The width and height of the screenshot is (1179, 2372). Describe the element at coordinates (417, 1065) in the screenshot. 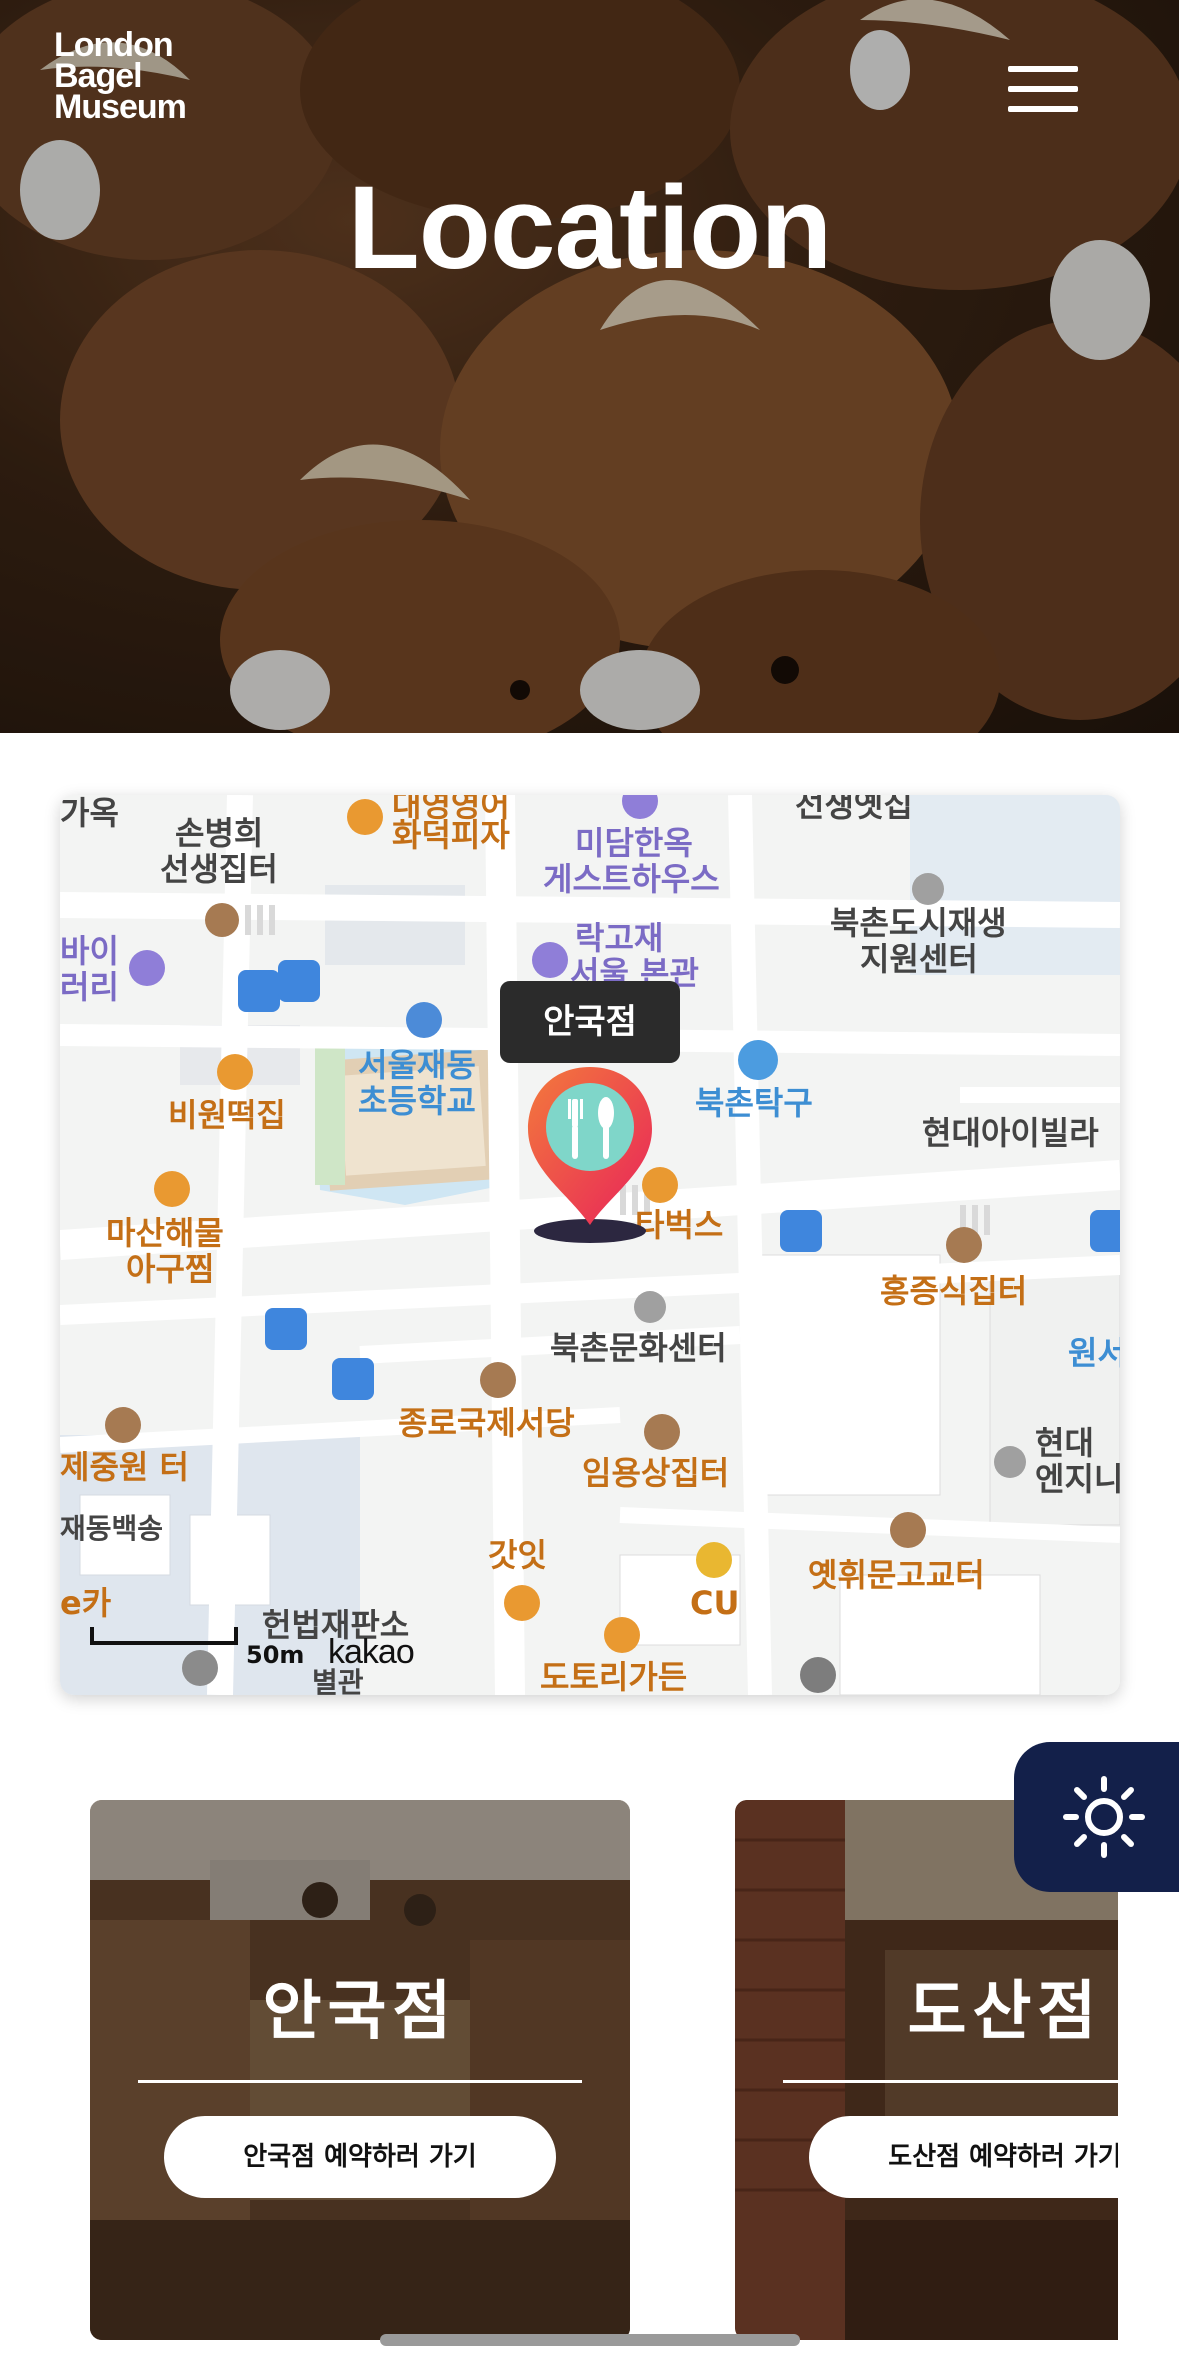

I see `map-label: 서울재동` at that location.